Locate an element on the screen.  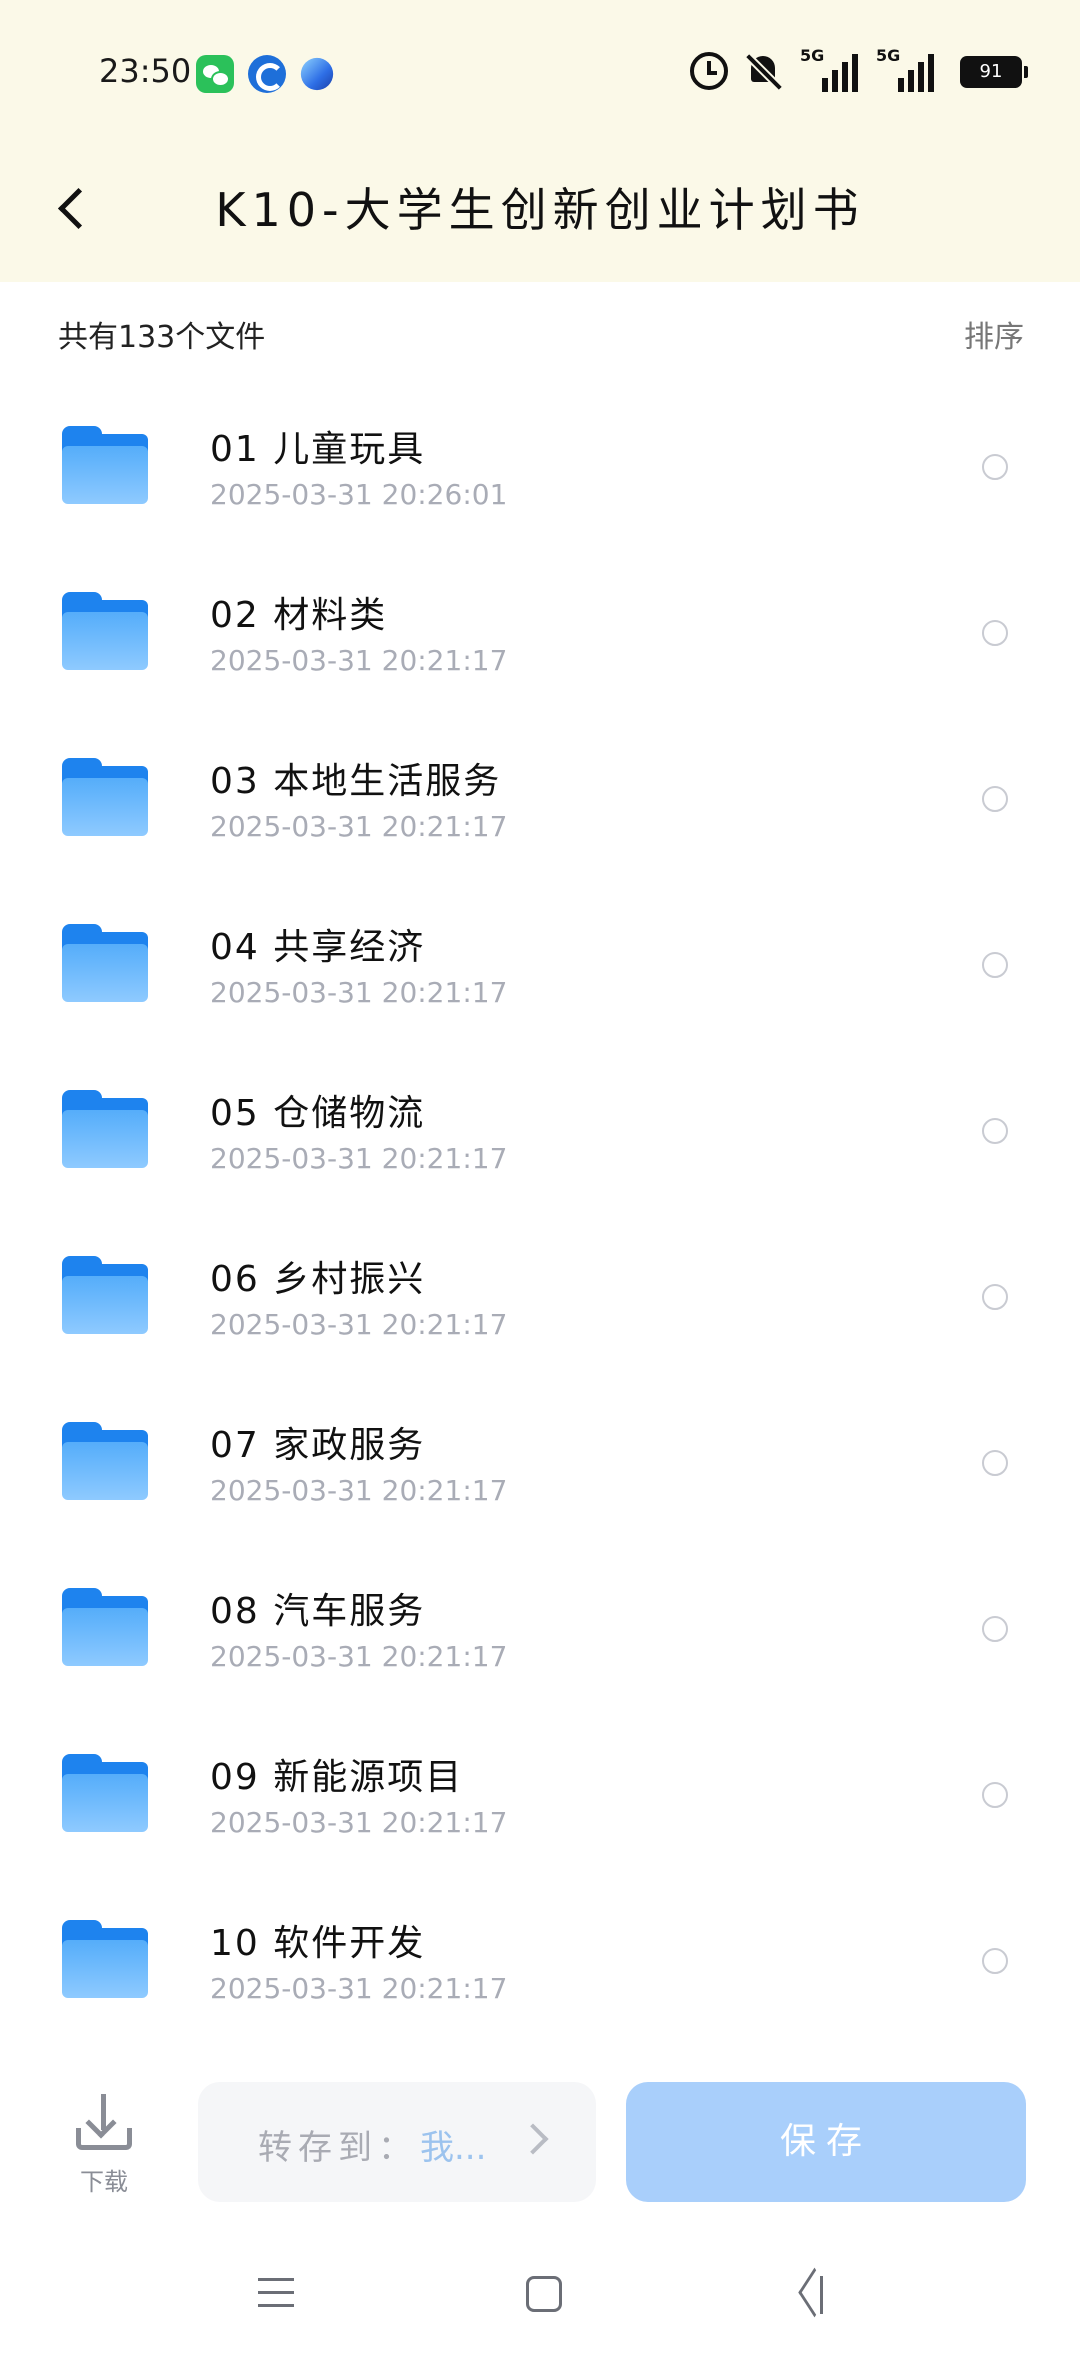
wechat-icon is located at coordinates (215, 74).